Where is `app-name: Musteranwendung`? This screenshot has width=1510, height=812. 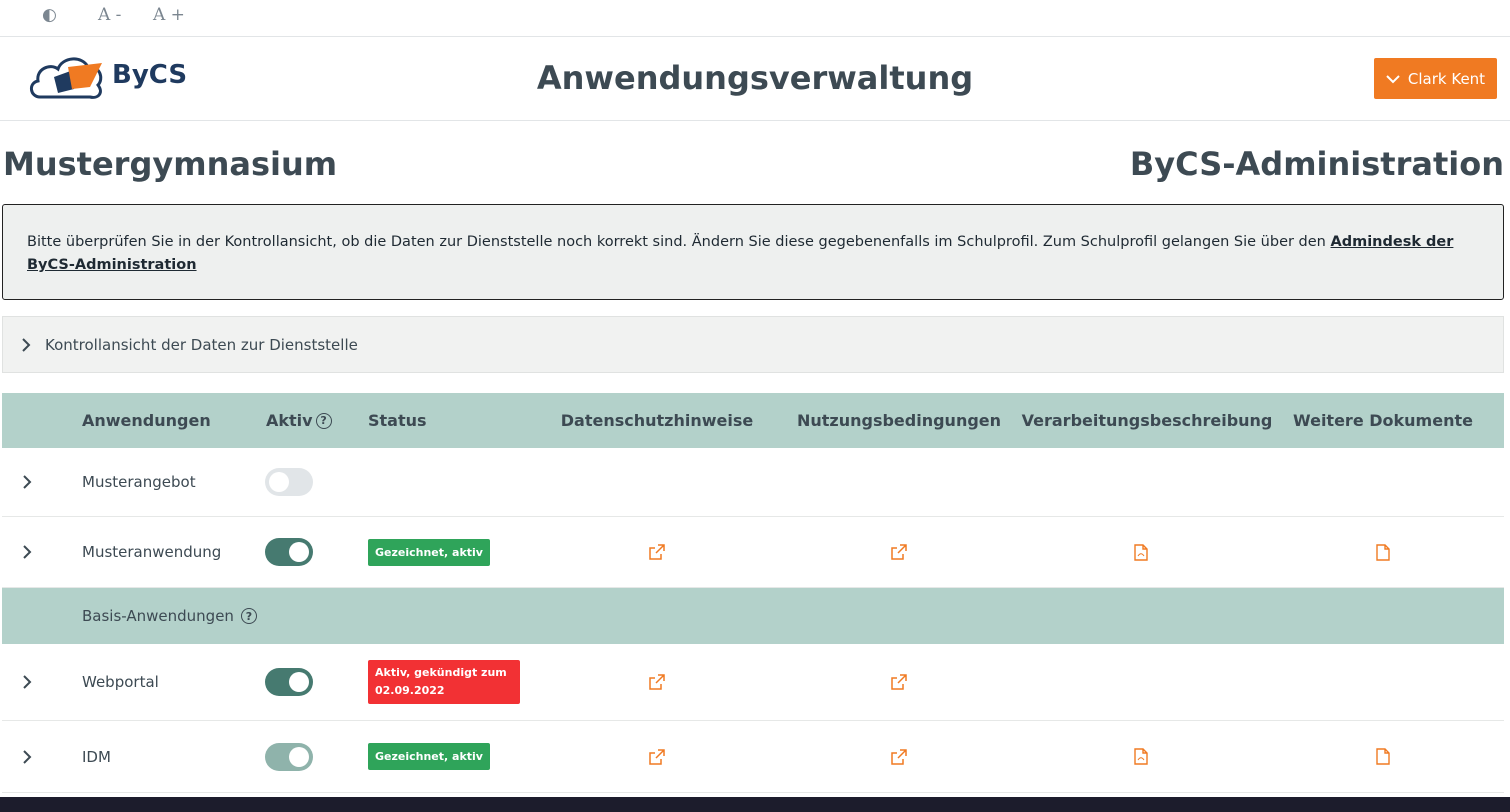 app-name: Musteranwendung is located at coordinates (152, 552).